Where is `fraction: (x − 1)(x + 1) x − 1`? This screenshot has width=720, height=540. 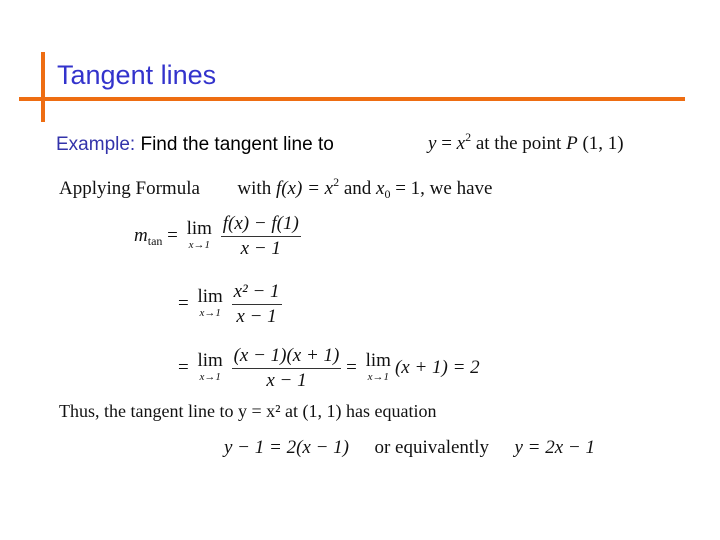
fraction: (x − 1)(x + 1) x − 1 is located at coordinates (286, 368).